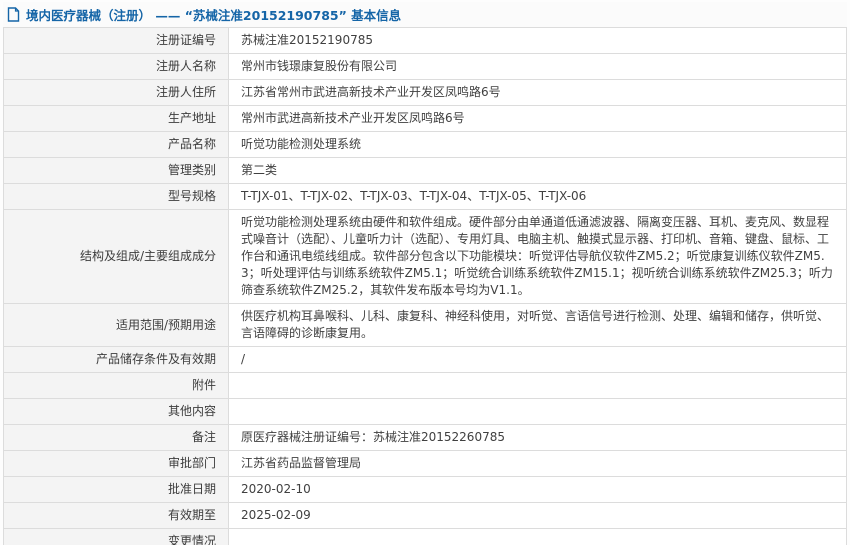 The width and height of the screenshot is (850, 545). What do you see at coordinates (116, 385) in the screenshot?
I see `field-label-attachment: 附件` at bounding box center [116, 385].